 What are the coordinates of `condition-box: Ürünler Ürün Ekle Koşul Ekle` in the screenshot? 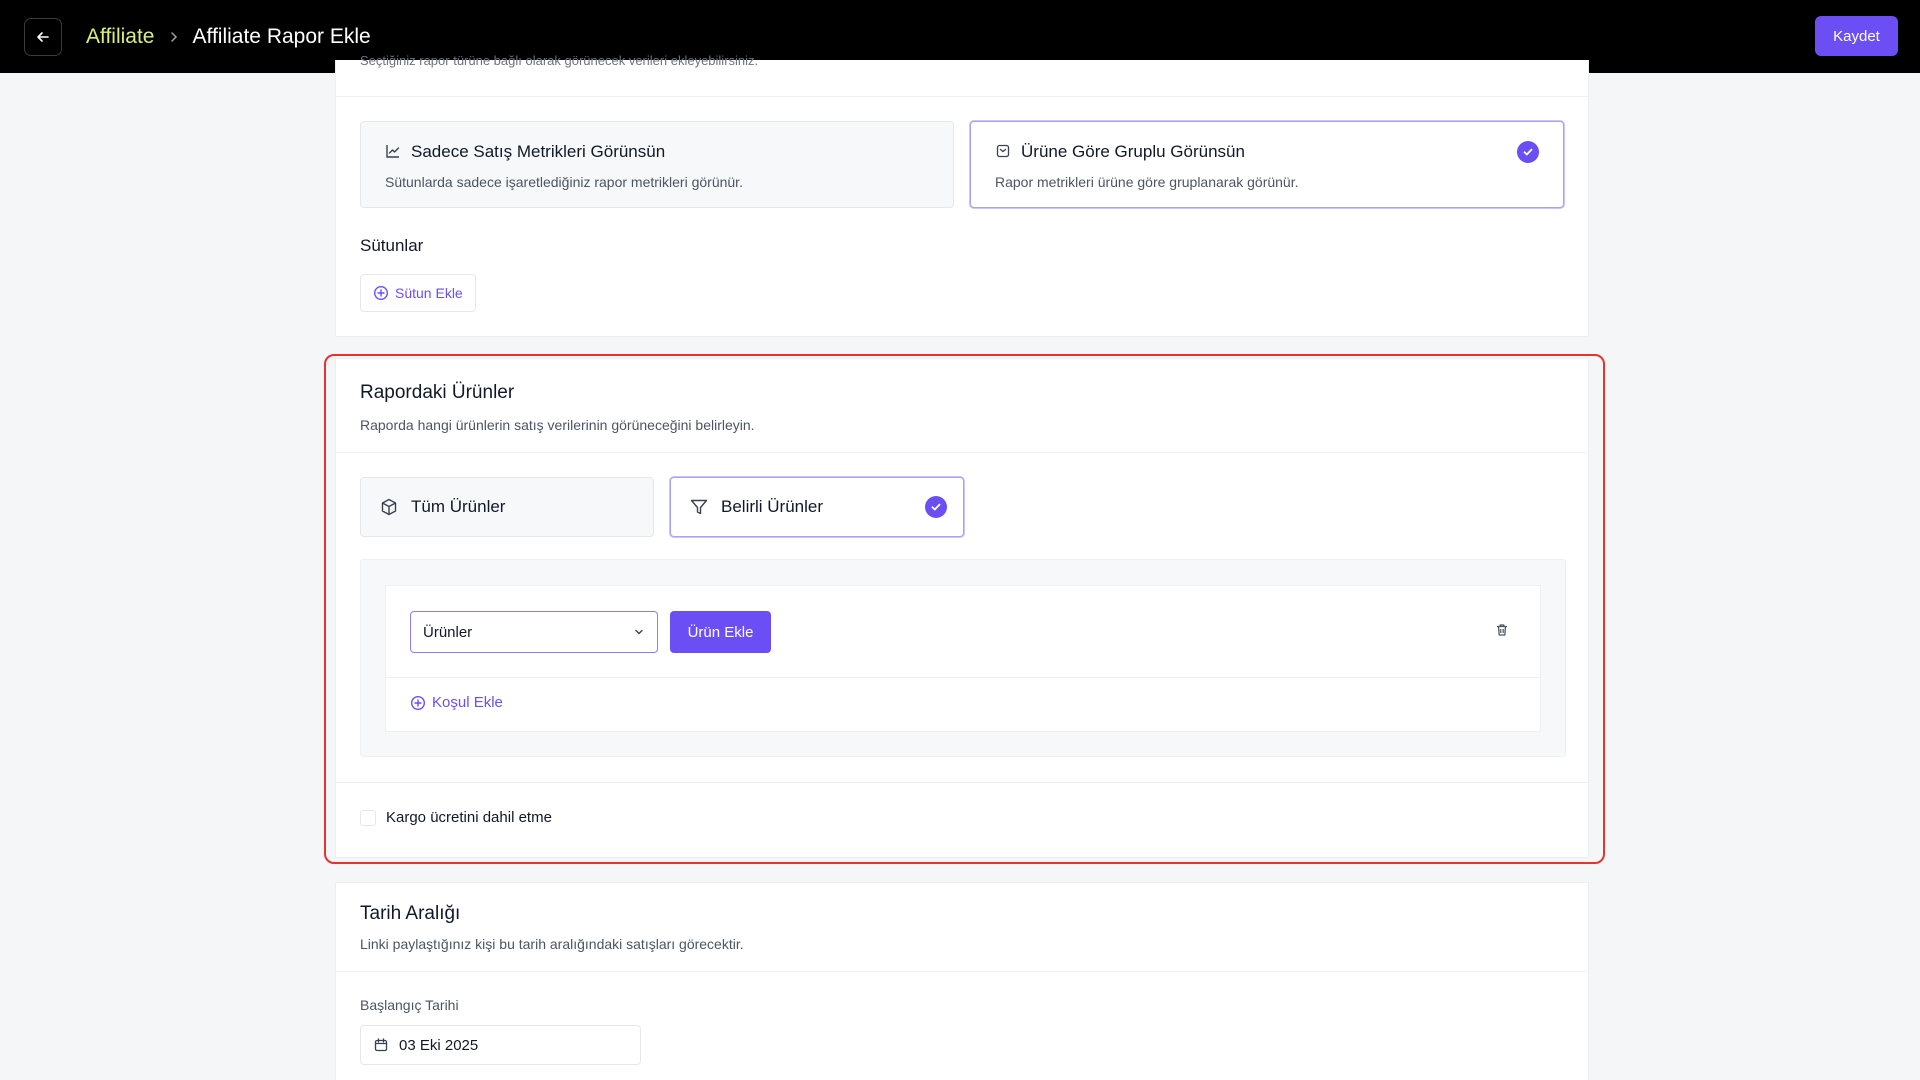 It's located at (963, 658).